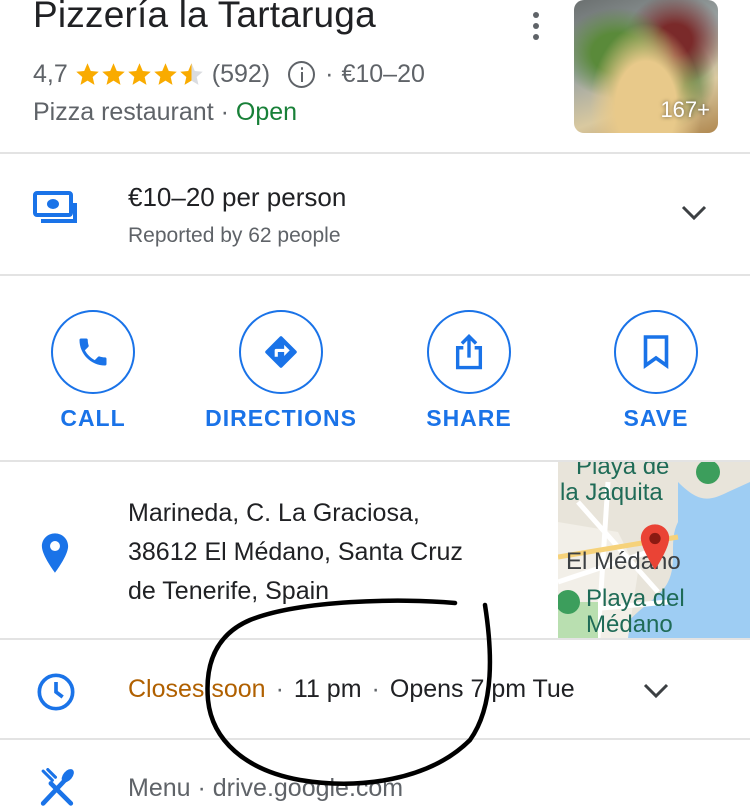 The height and width of the screenshot is (808, 750). I want to click on save-button: SAVE, so click(656, 380).